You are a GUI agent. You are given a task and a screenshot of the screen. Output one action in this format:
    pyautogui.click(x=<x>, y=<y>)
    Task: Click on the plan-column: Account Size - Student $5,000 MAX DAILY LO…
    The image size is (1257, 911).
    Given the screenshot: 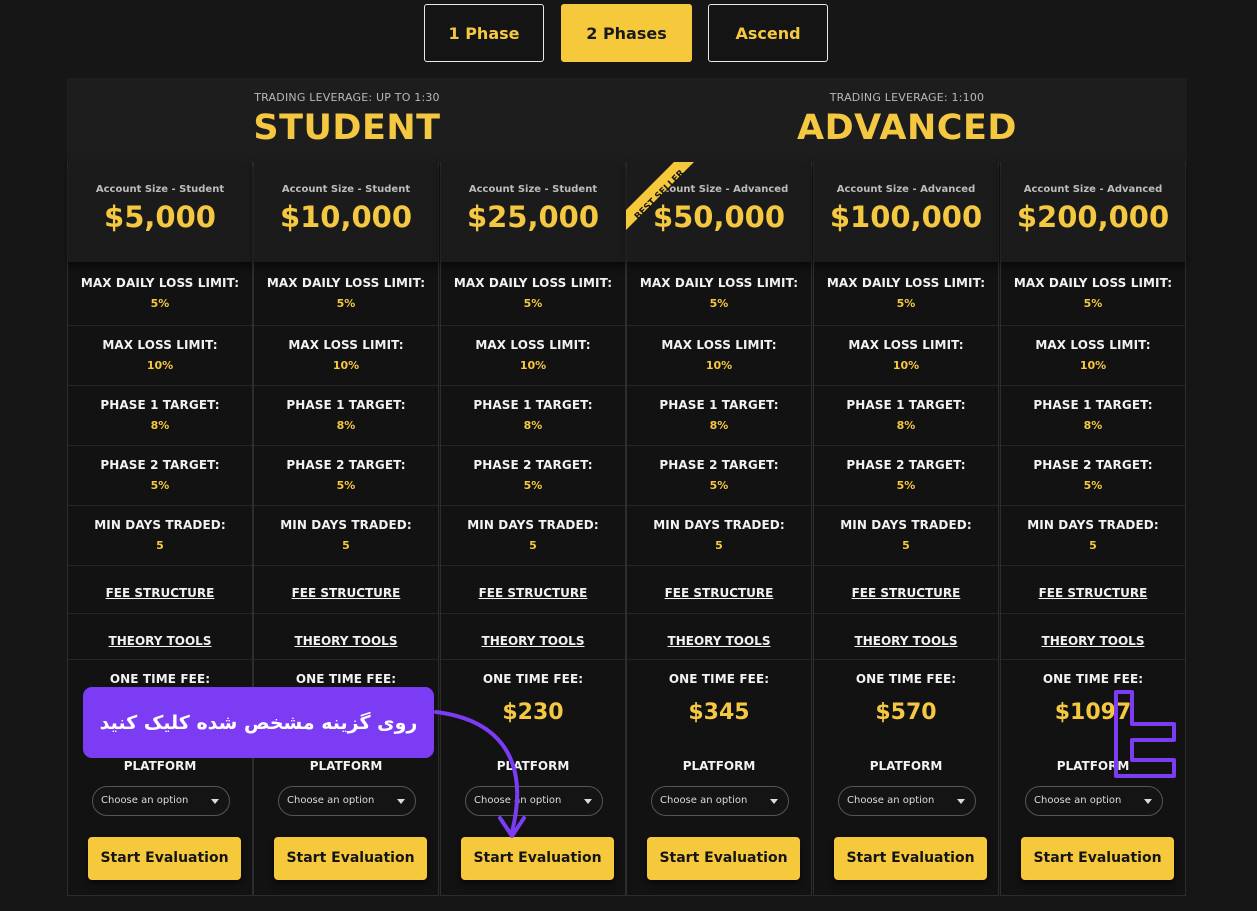 What is the action you would take?
    pyautogui.click(x=160, y=529)
    